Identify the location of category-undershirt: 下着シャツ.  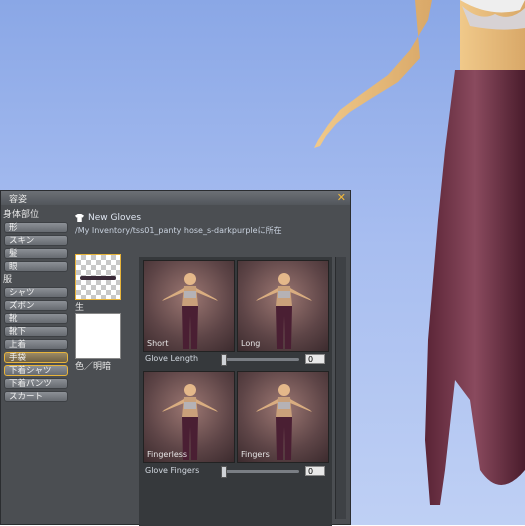
(36, 370).